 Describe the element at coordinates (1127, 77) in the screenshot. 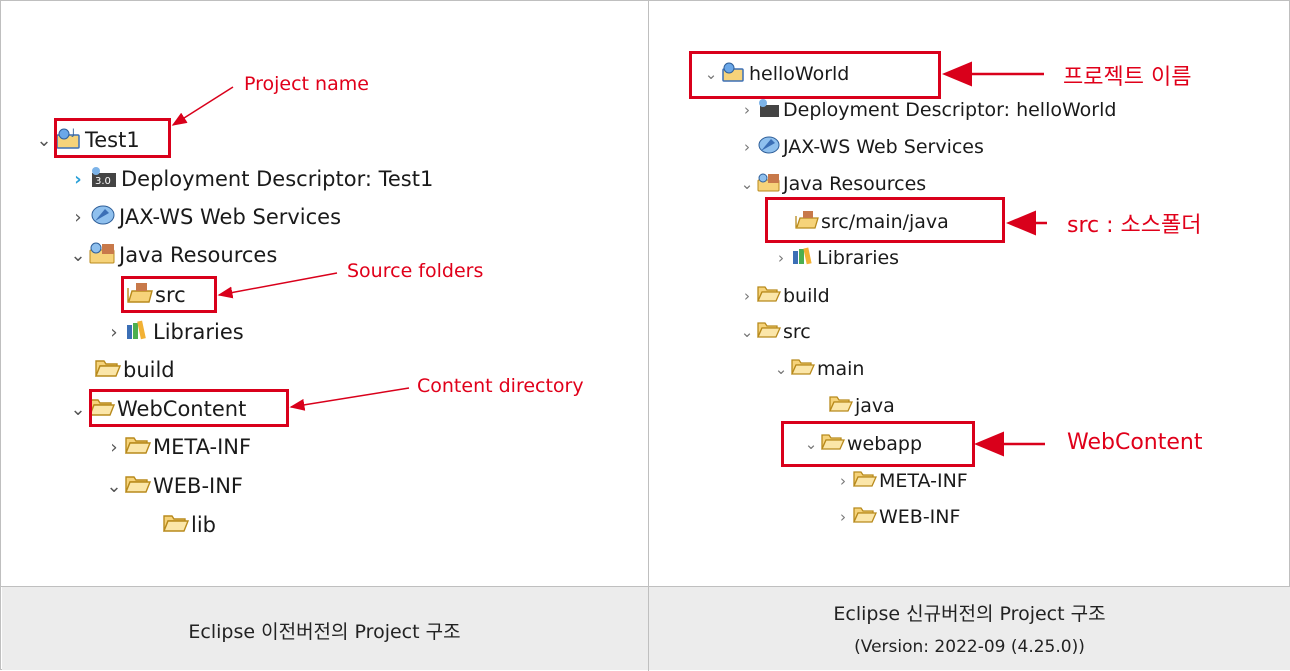

I see `annotation-project-name: 프로젝트 이름` at that location.